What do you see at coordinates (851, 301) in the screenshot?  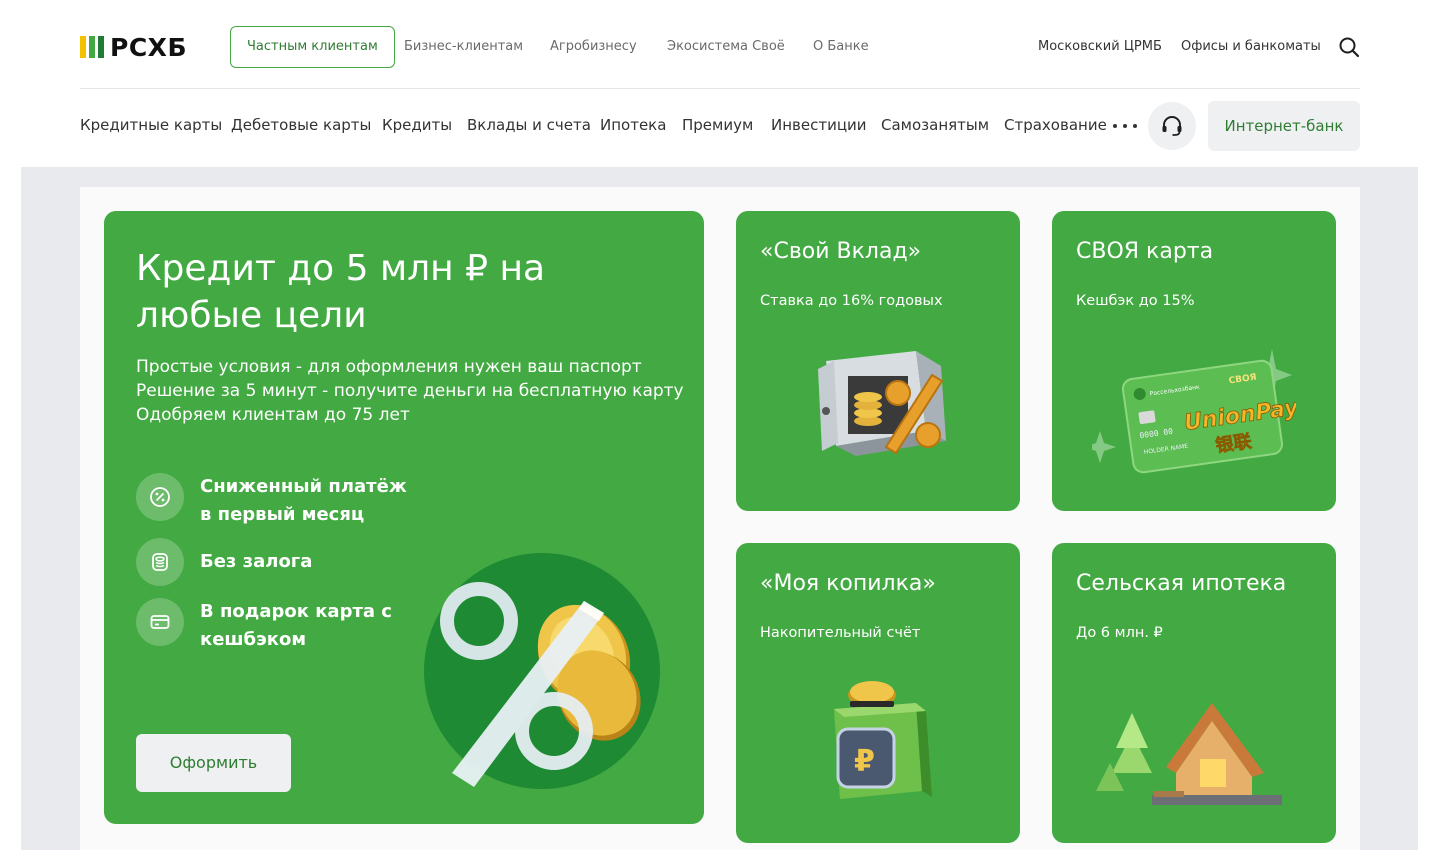 I see `card-subtitle: Ставка до 16% годовых` at bounding box center [851, 301].